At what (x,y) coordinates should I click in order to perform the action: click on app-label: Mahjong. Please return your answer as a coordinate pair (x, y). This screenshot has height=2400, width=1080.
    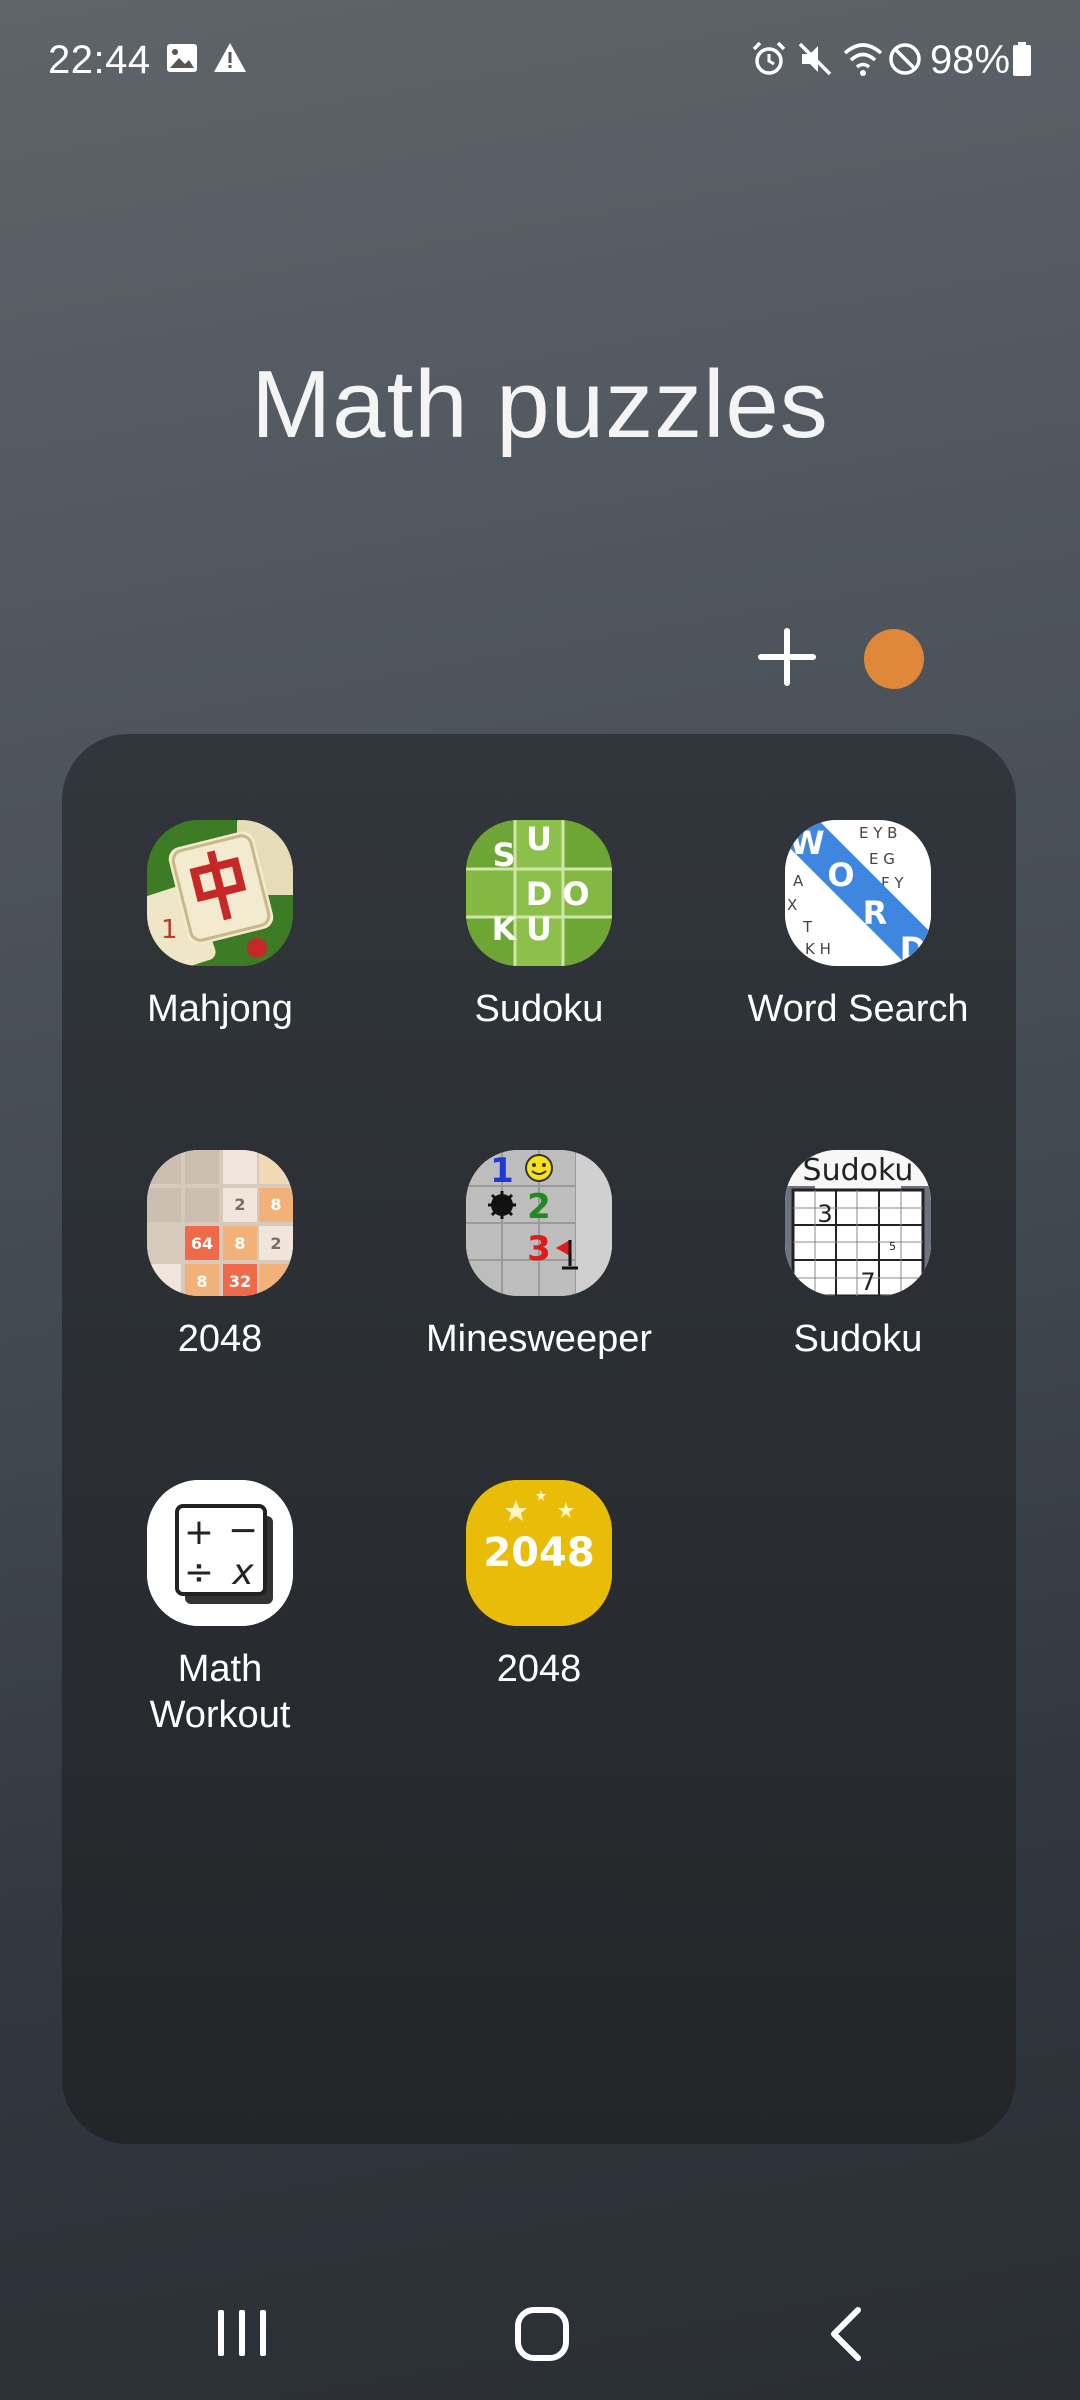
    Looking at the image, I should click on (220, 1009).